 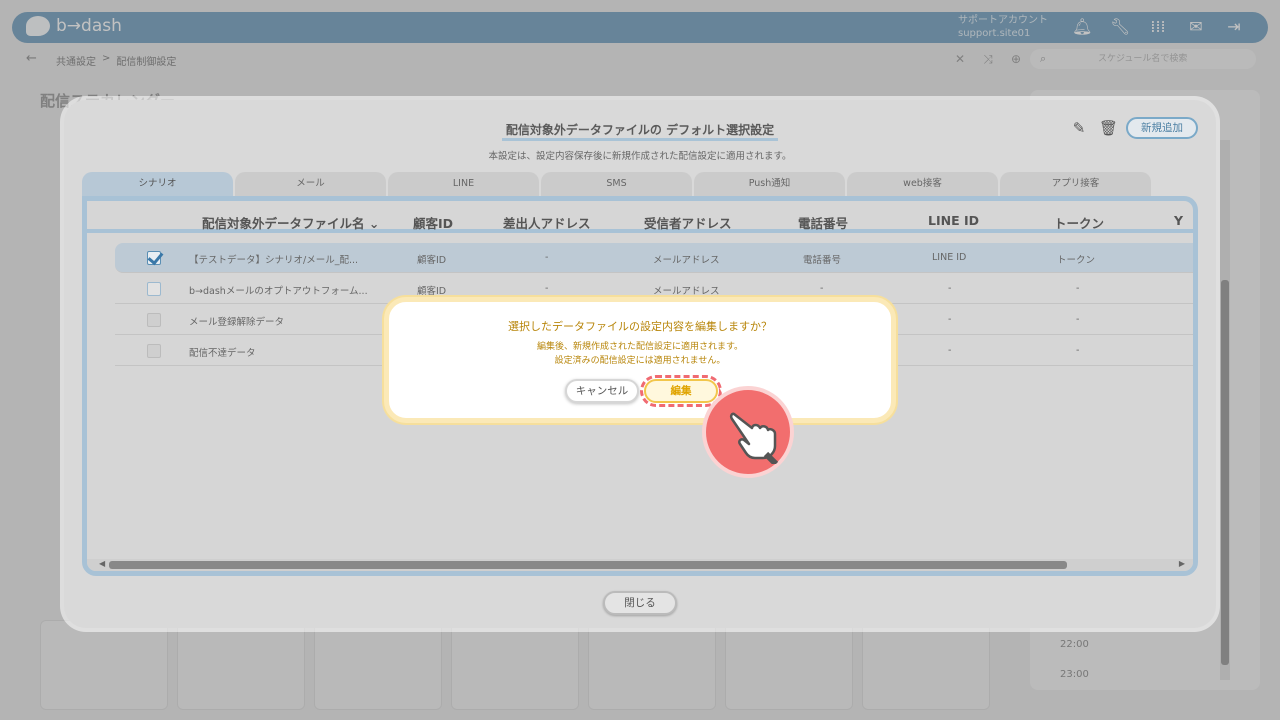 I want to click on scroll-right-icon: ▶, so click(x=1182, y=563).